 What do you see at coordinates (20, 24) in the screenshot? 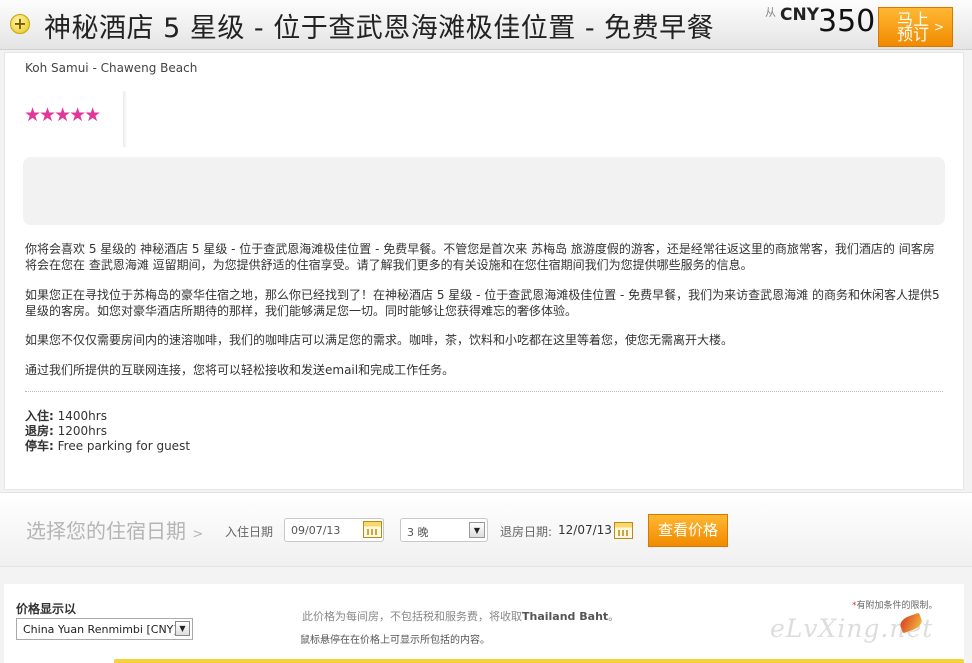
I see `add-favorite-icon: +` at bounding box center [20, 24].